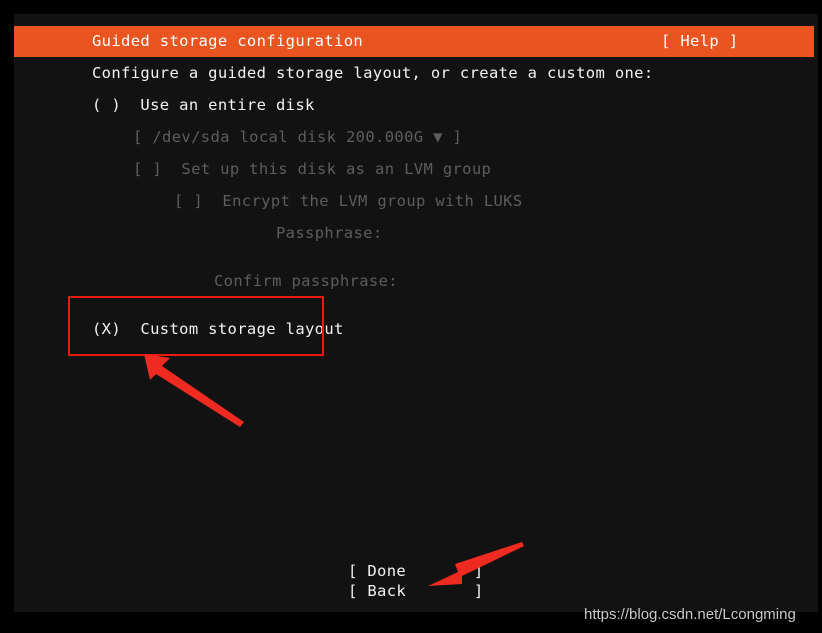 The width and height of the screenshot is (822, 633). I want to click on annotation-arrow-to-custom-storage-layout, so click(194, 390).